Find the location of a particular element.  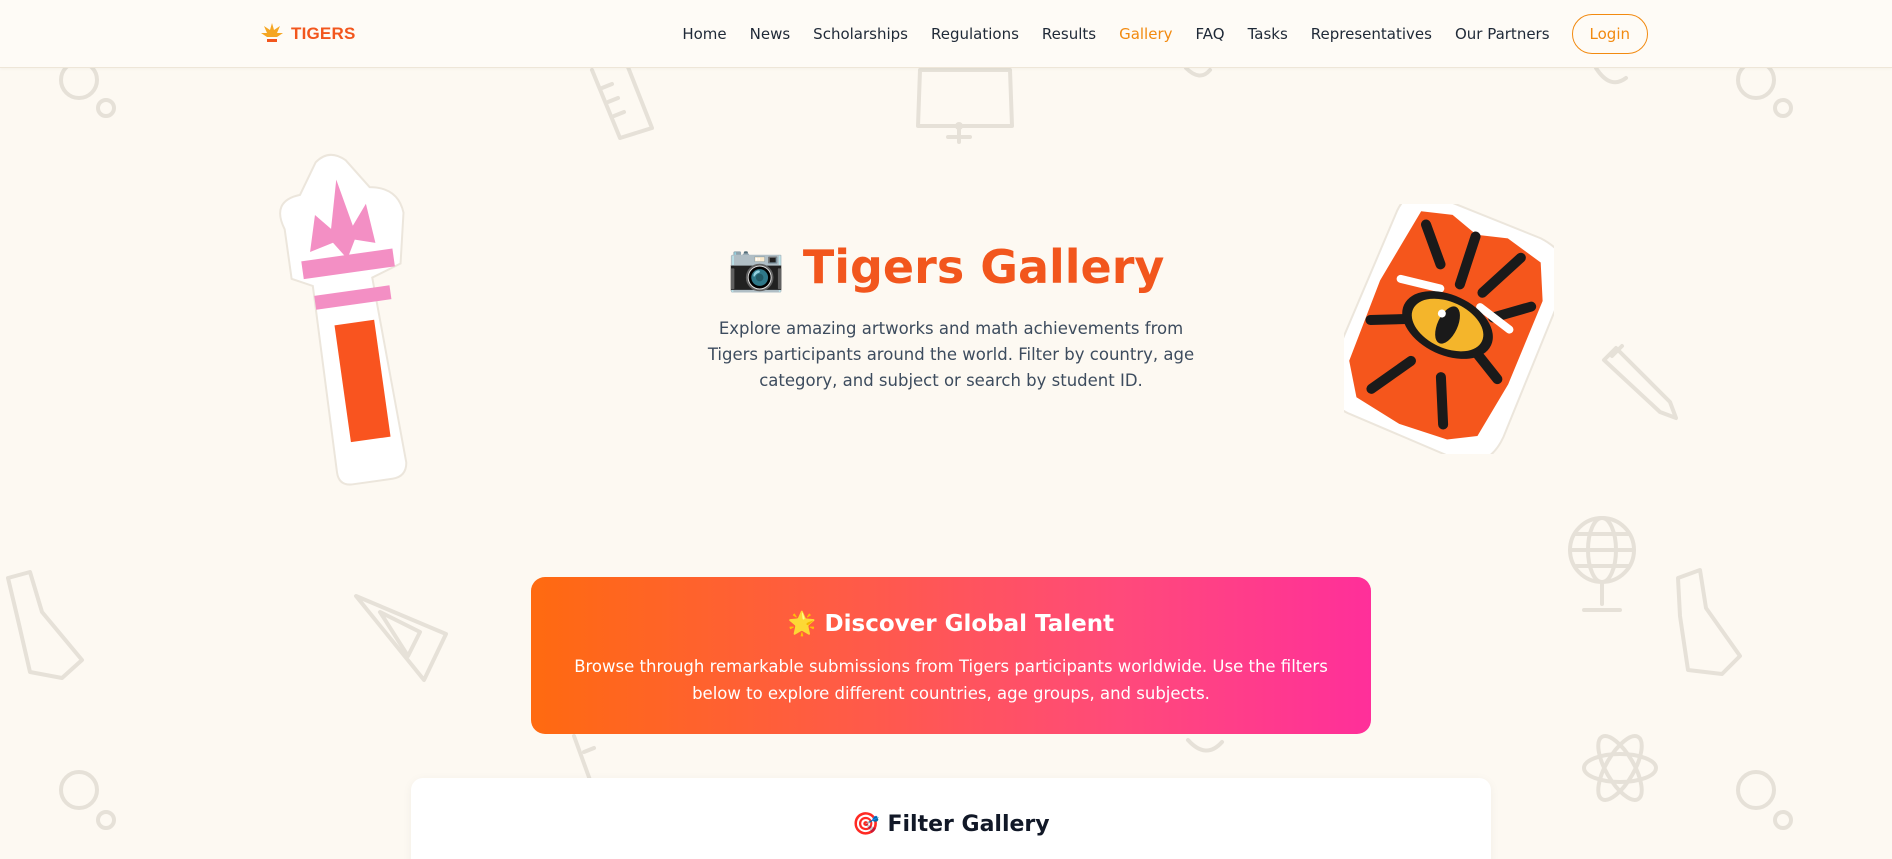

nav-item-results: Results is located at coordinates (1069, 34).